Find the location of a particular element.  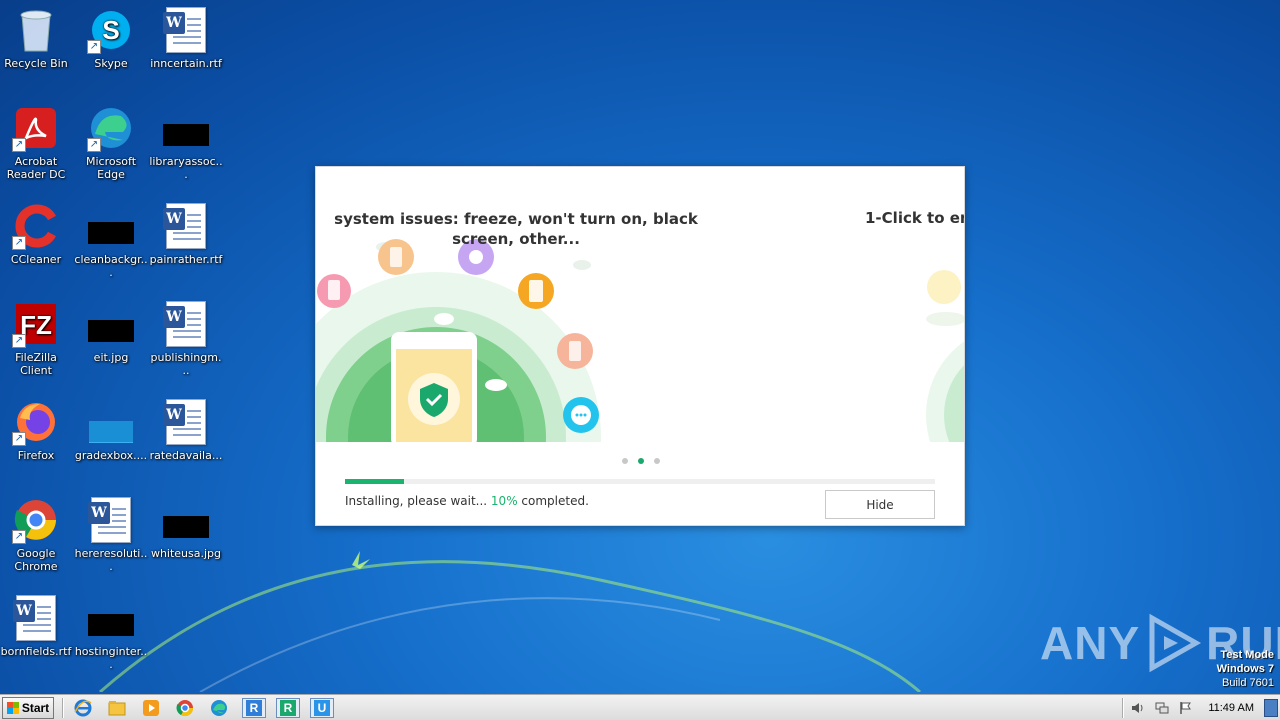

progress-bar is located at coordinates (640, 481).